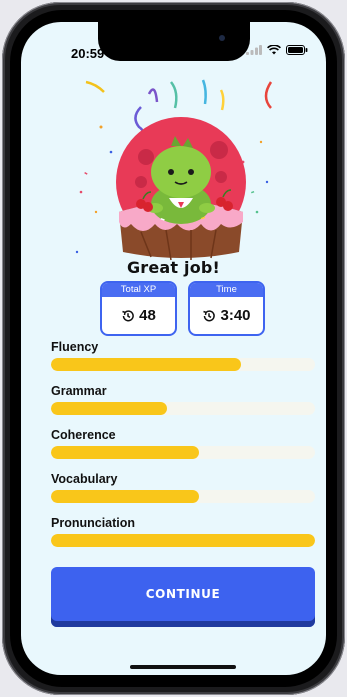 The height and width of the screenshot is (697, 347). Describe the element at coordinates (183, 667) in the screenshot. I see `home-indicator` at that location.